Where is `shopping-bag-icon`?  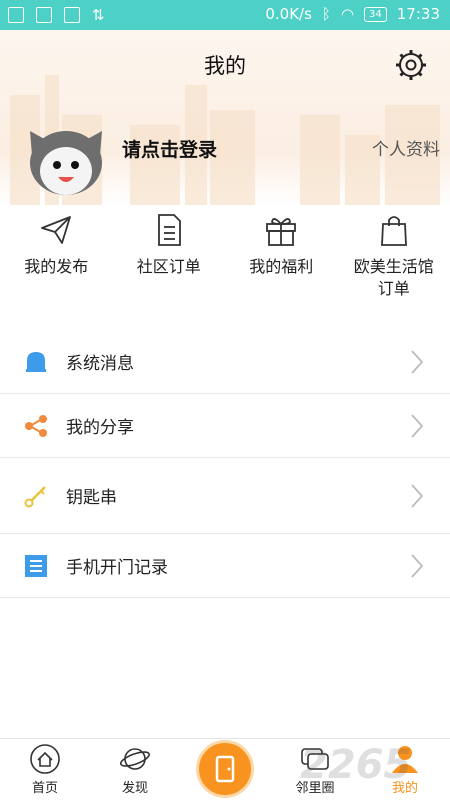 shopping-bag-icon is located at coordinates (393, 231).